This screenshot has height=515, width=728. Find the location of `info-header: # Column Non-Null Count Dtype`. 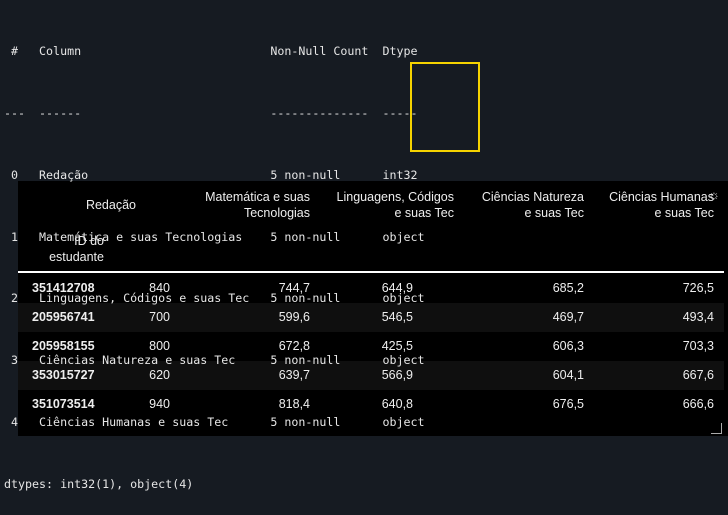

info-header: # Column Non-Null Count Dtype is located at coordinates (214, 51).